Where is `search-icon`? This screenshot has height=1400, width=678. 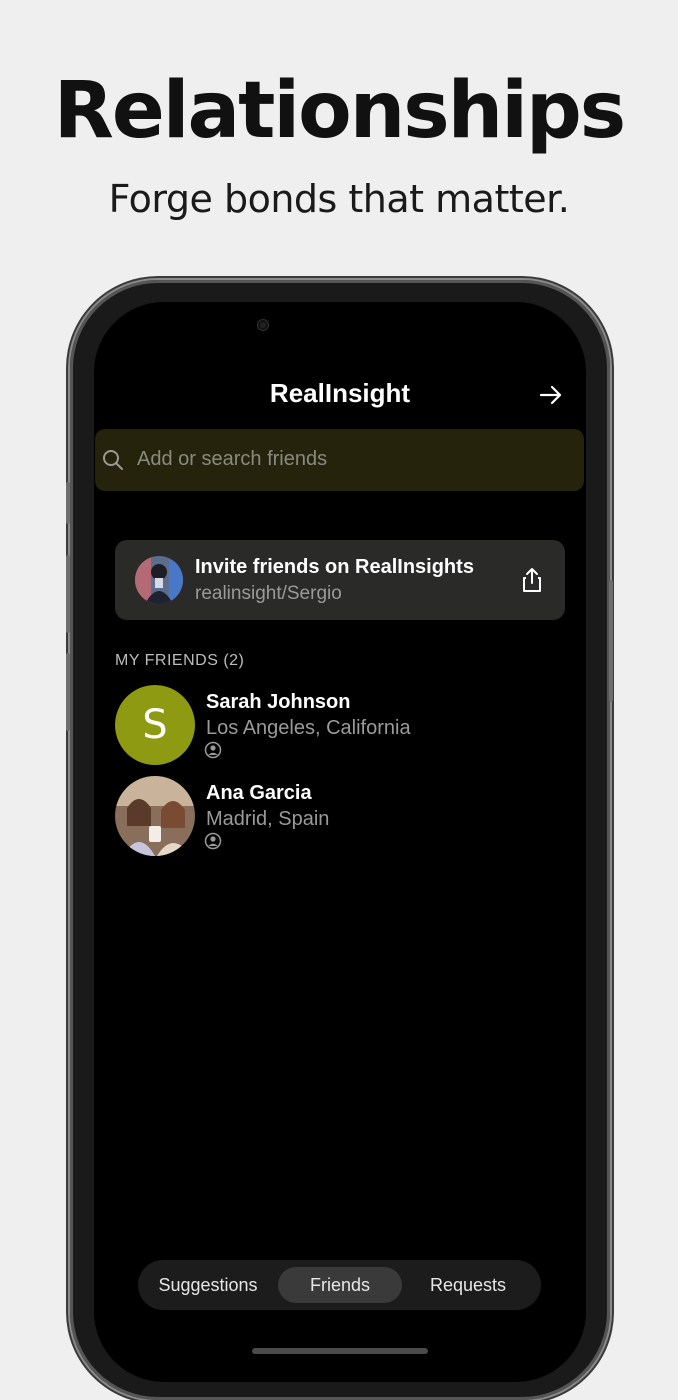
search-icon is located at coordinates (113, 460).